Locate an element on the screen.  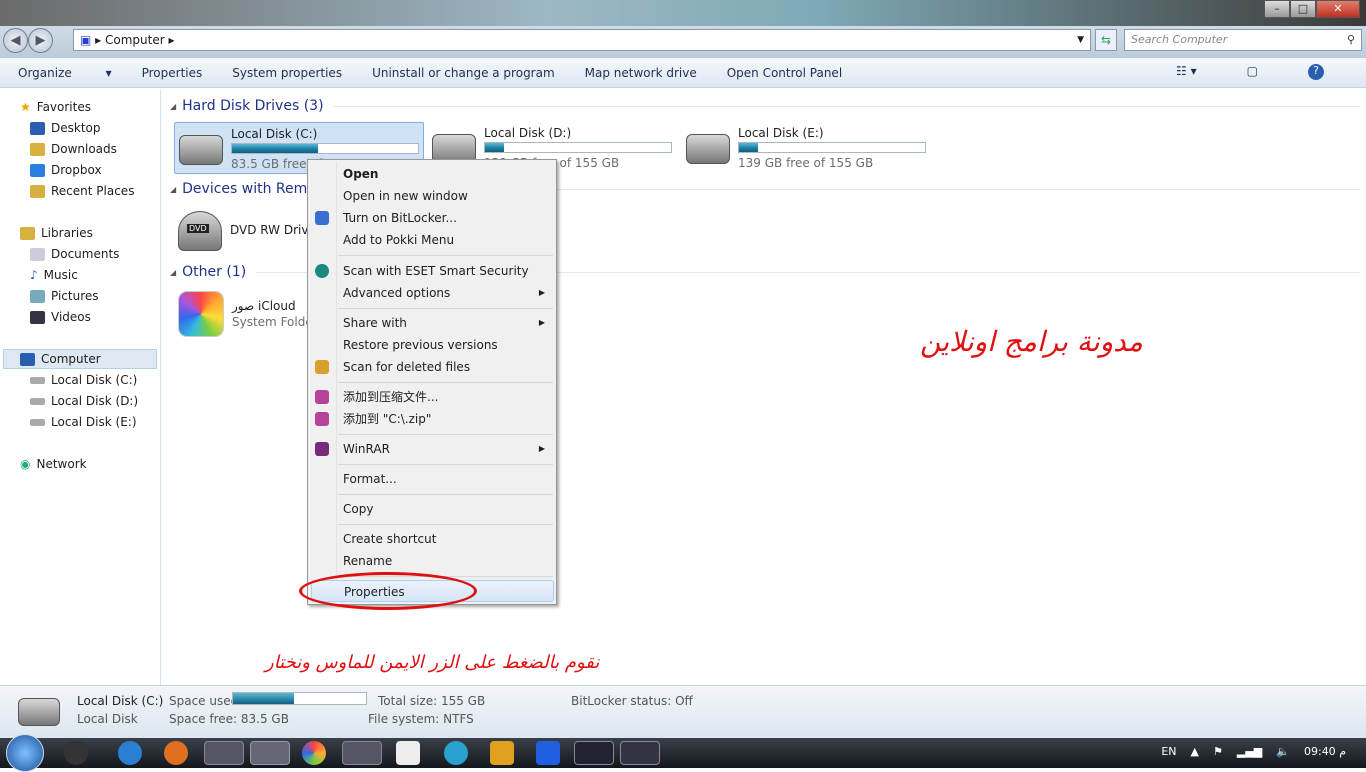
sidebar-network: ◉ Network is located at coordinates (53, 464).